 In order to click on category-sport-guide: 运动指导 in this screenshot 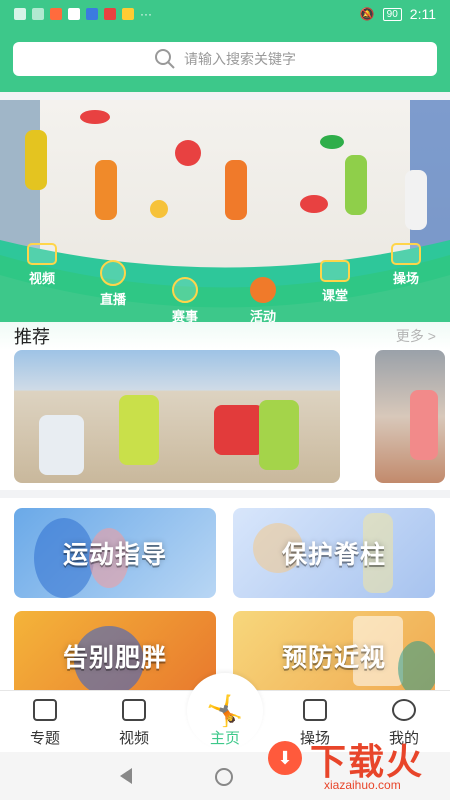, I will do `click(115, 553)`.